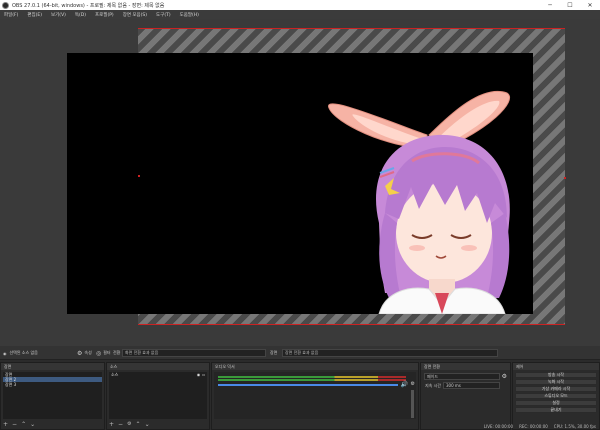 The height and width of the screenshot is (430, 600). Describe the element at coordinates (556, 410) in the screenshot. I see `exit-button: 끝내기` at that location.